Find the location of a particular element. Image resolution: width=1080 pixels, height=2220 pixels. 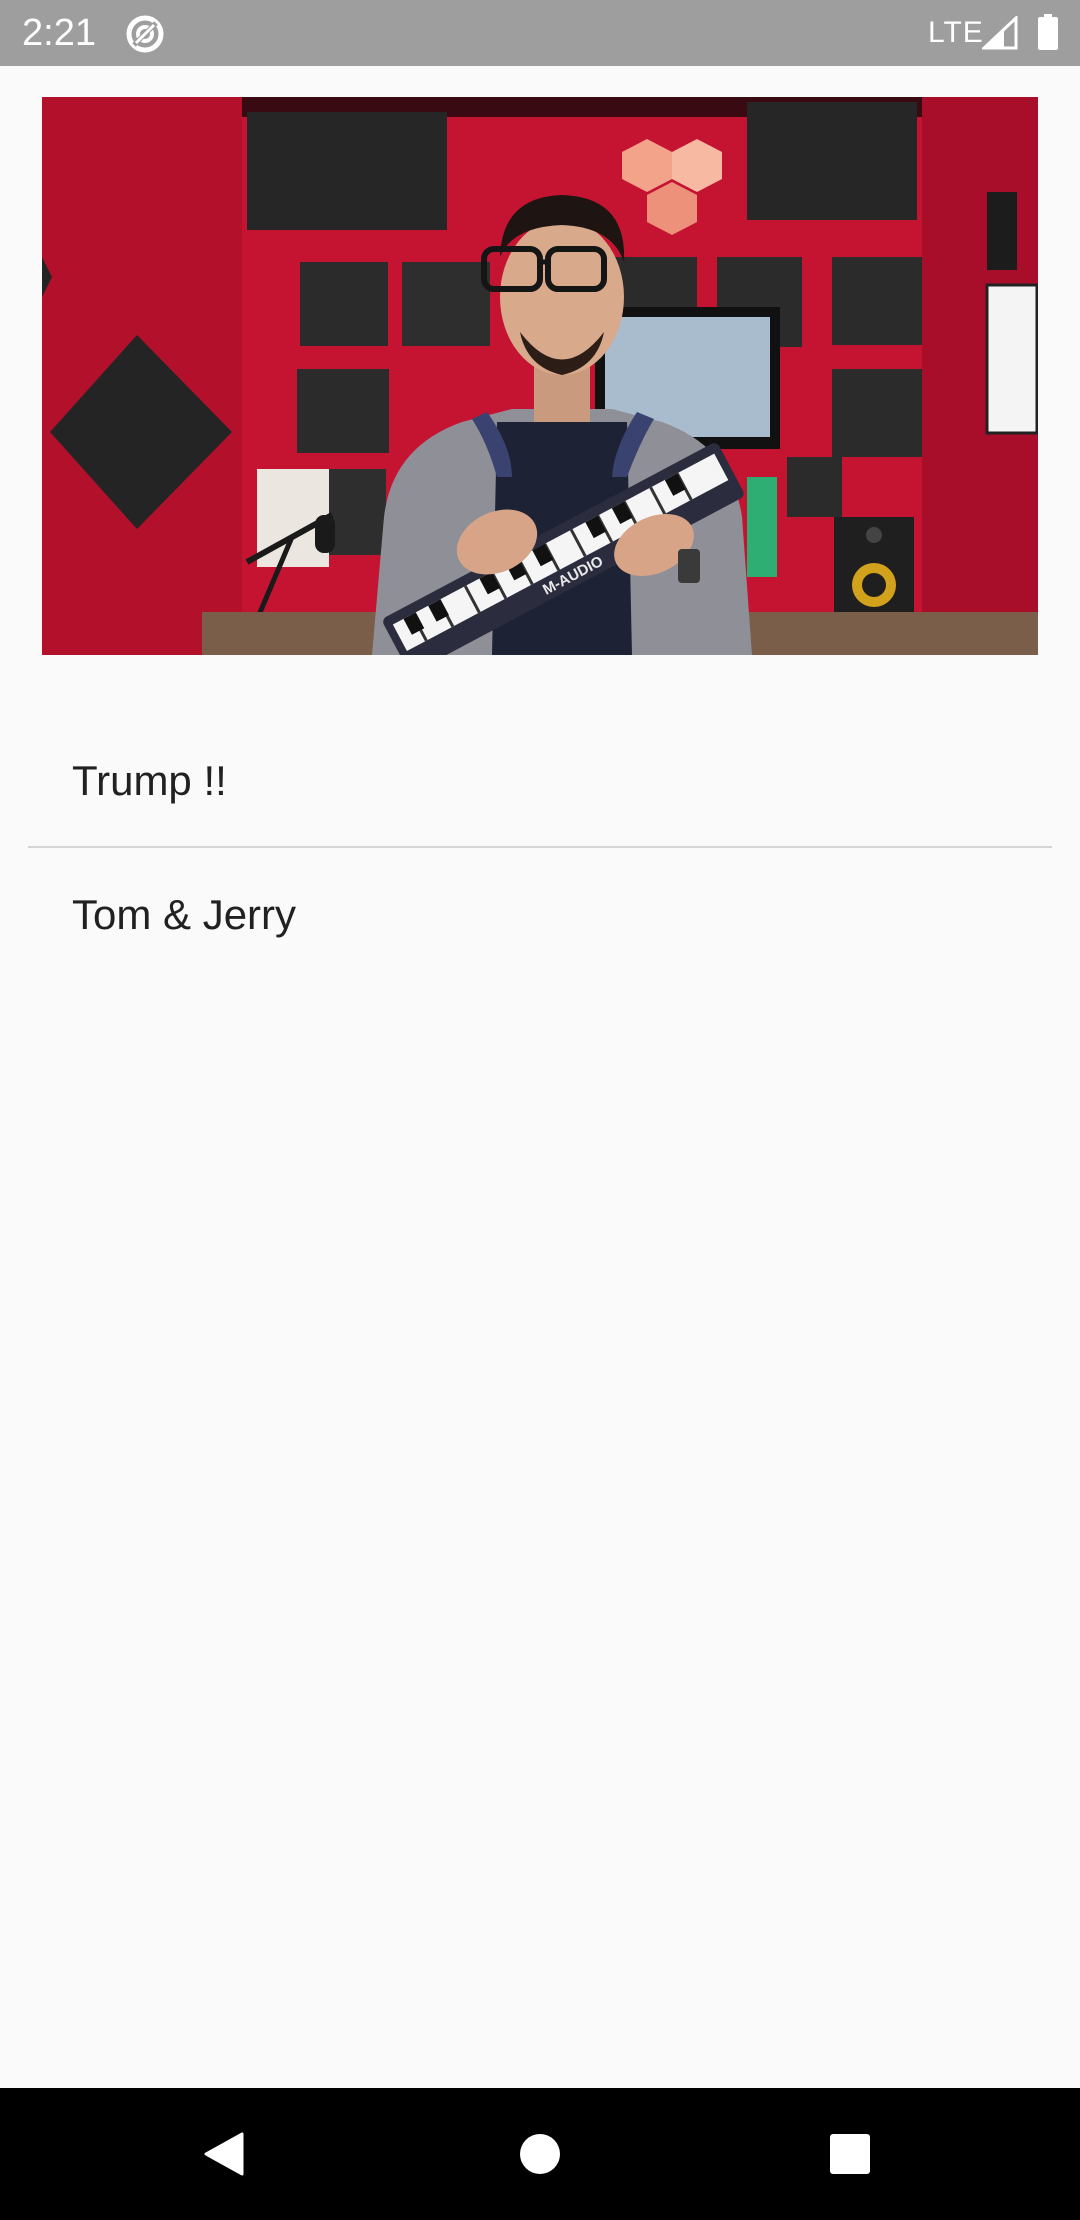

navigation-bar is located at coordinates (540, 2154).